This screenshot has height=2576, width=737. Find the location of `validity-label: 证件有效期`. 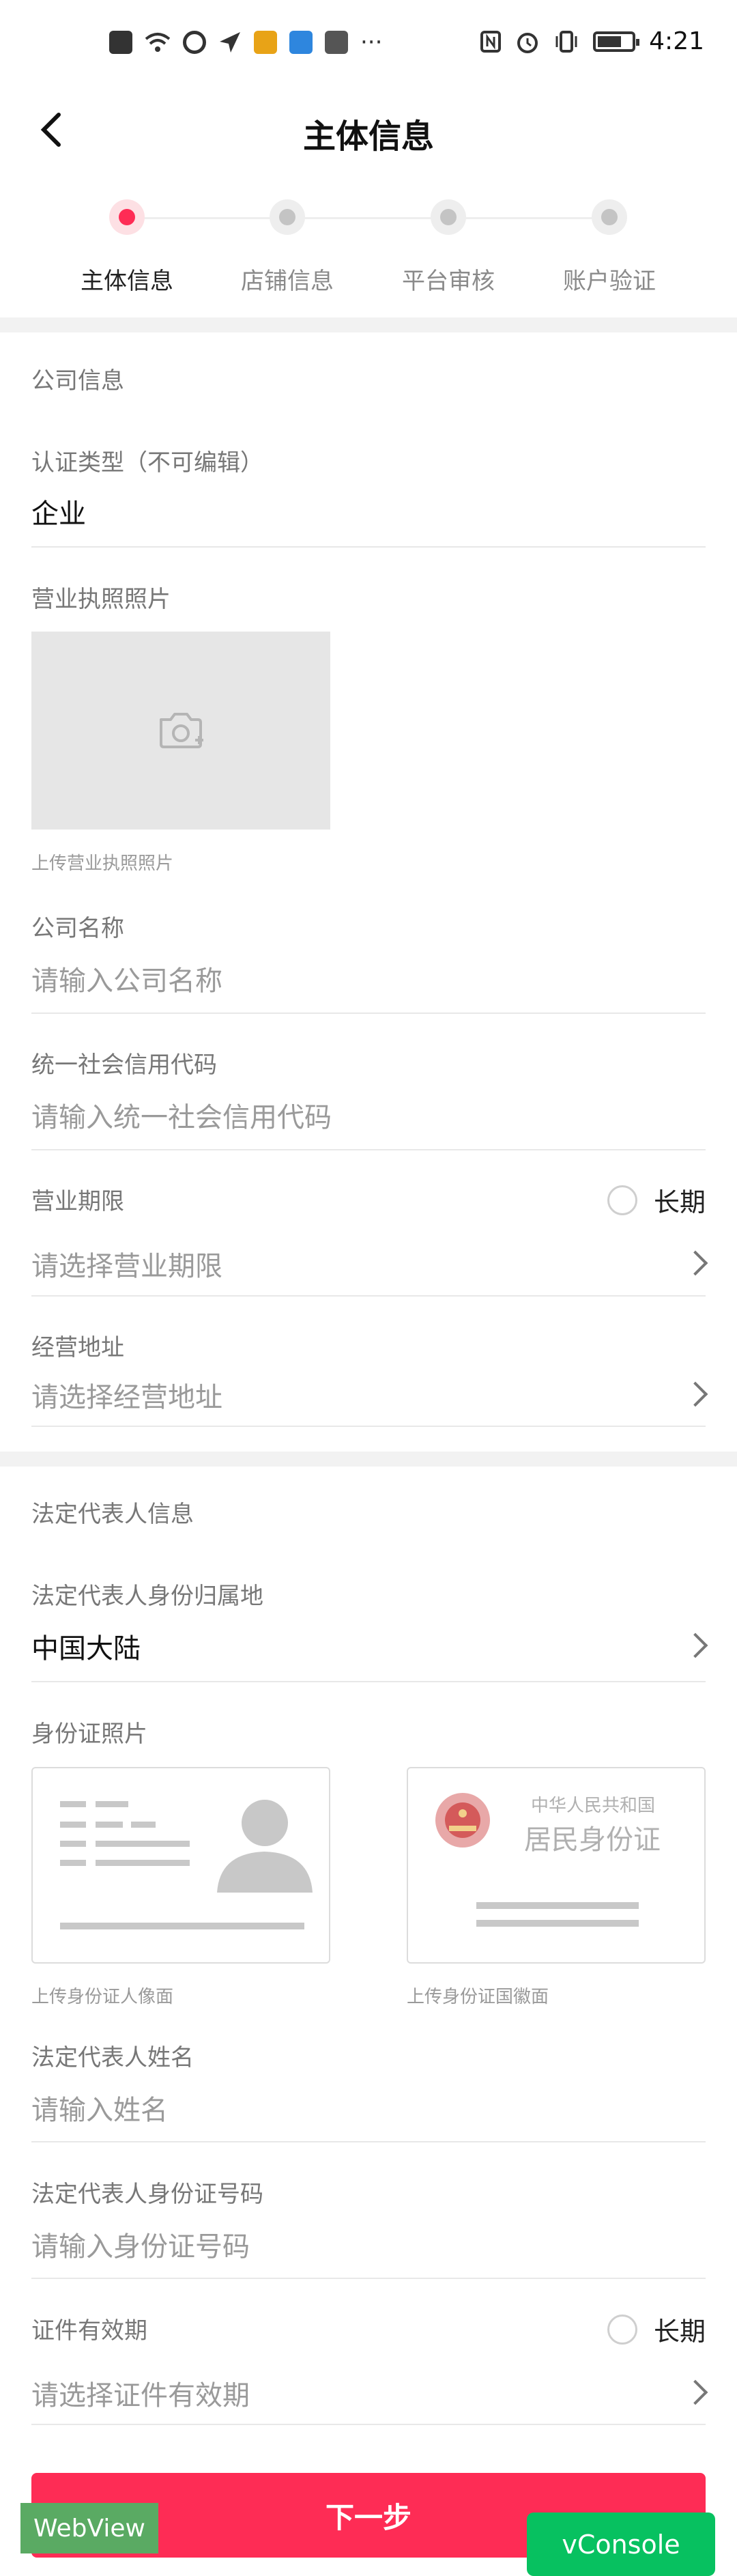

validity-label: 证件有效期 is located at coordinates (89, 2331).